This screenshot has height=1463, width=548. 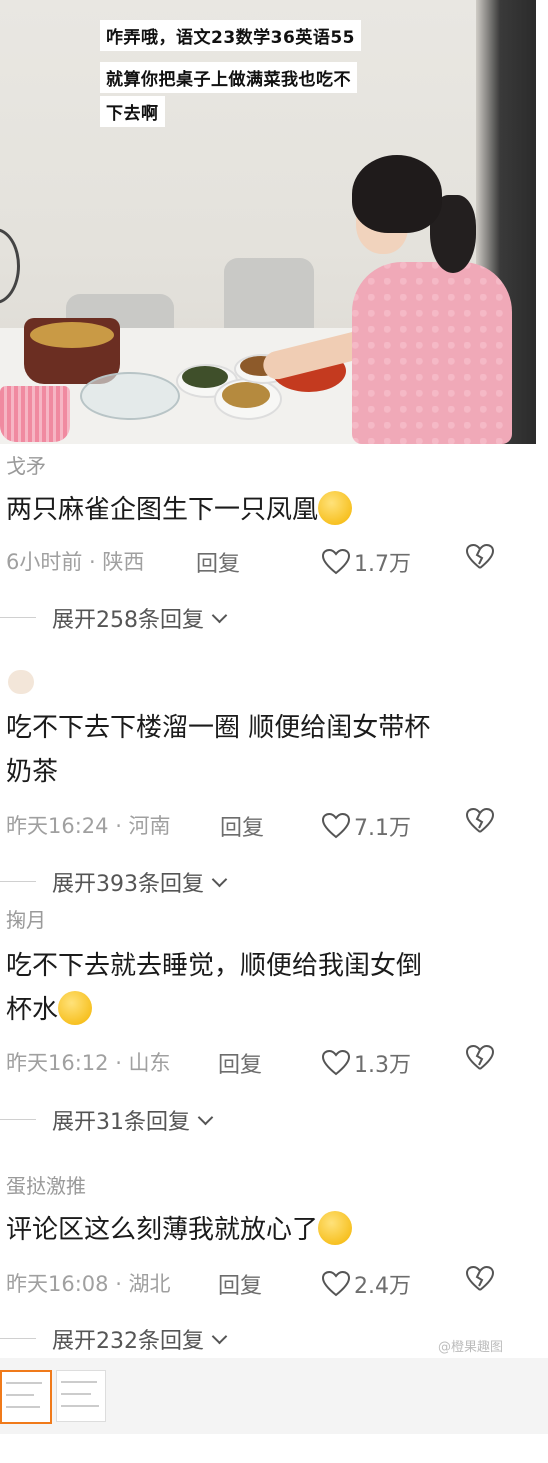 What do you see at coordinates (88, 1063) in the screenshot?
I see `comment-time-location: 昨天16:12 · 山东` at bounding box center [88, 1063].